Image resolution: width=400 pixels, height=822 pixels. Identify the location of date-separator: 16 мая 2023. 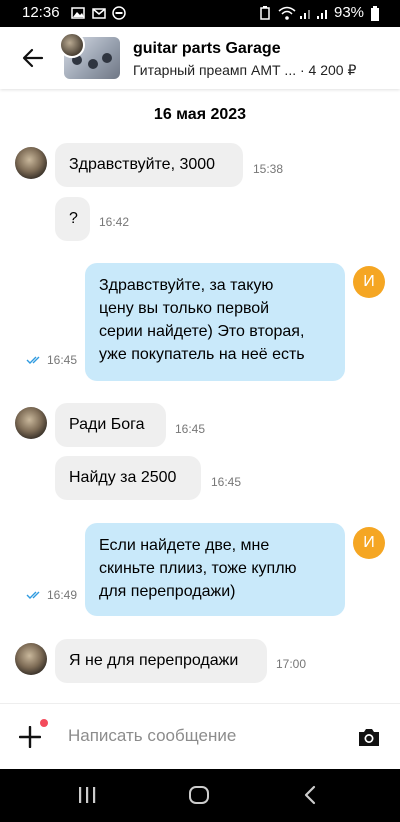
(200, 114).